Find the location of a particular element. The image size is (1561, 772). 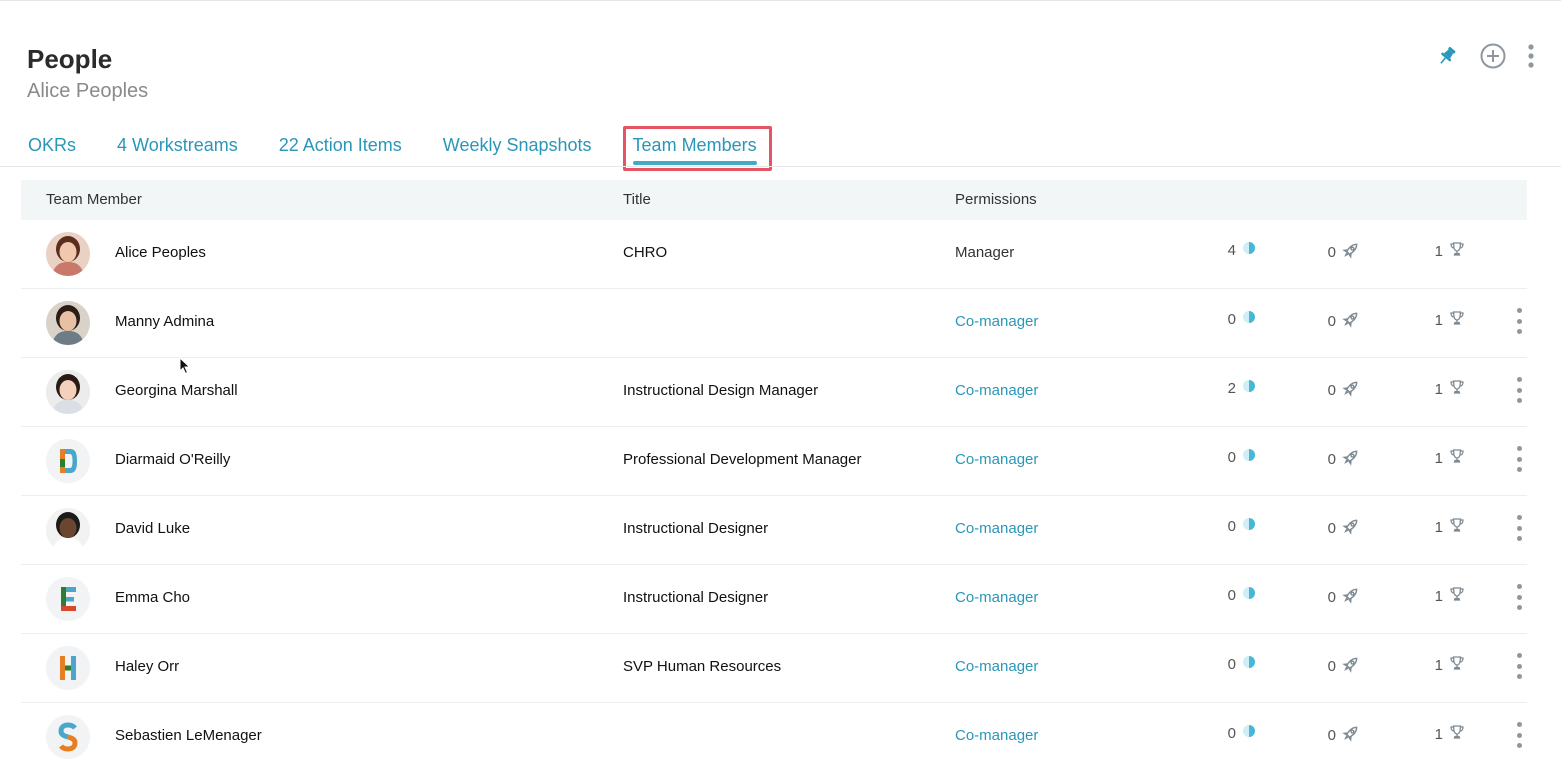

member-name: Emma Cho is located at coordinates (152, 597).